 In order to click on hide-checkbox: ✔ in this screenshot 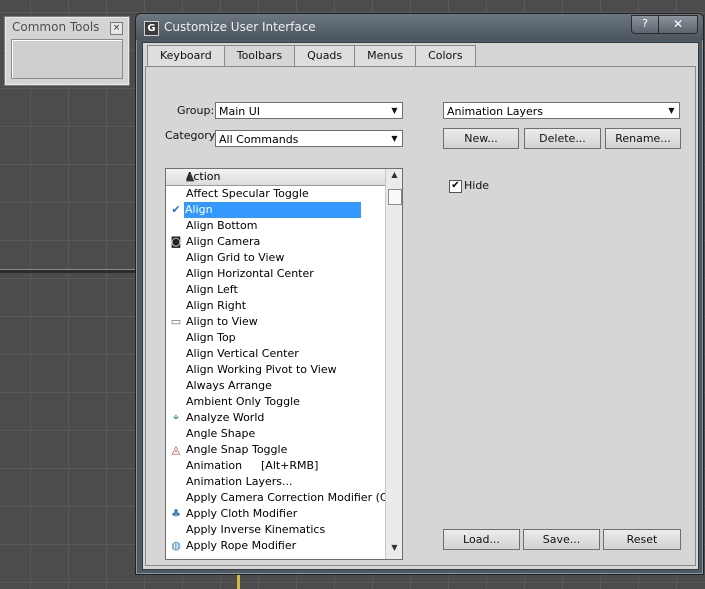, I will do `click(455, 186)`.